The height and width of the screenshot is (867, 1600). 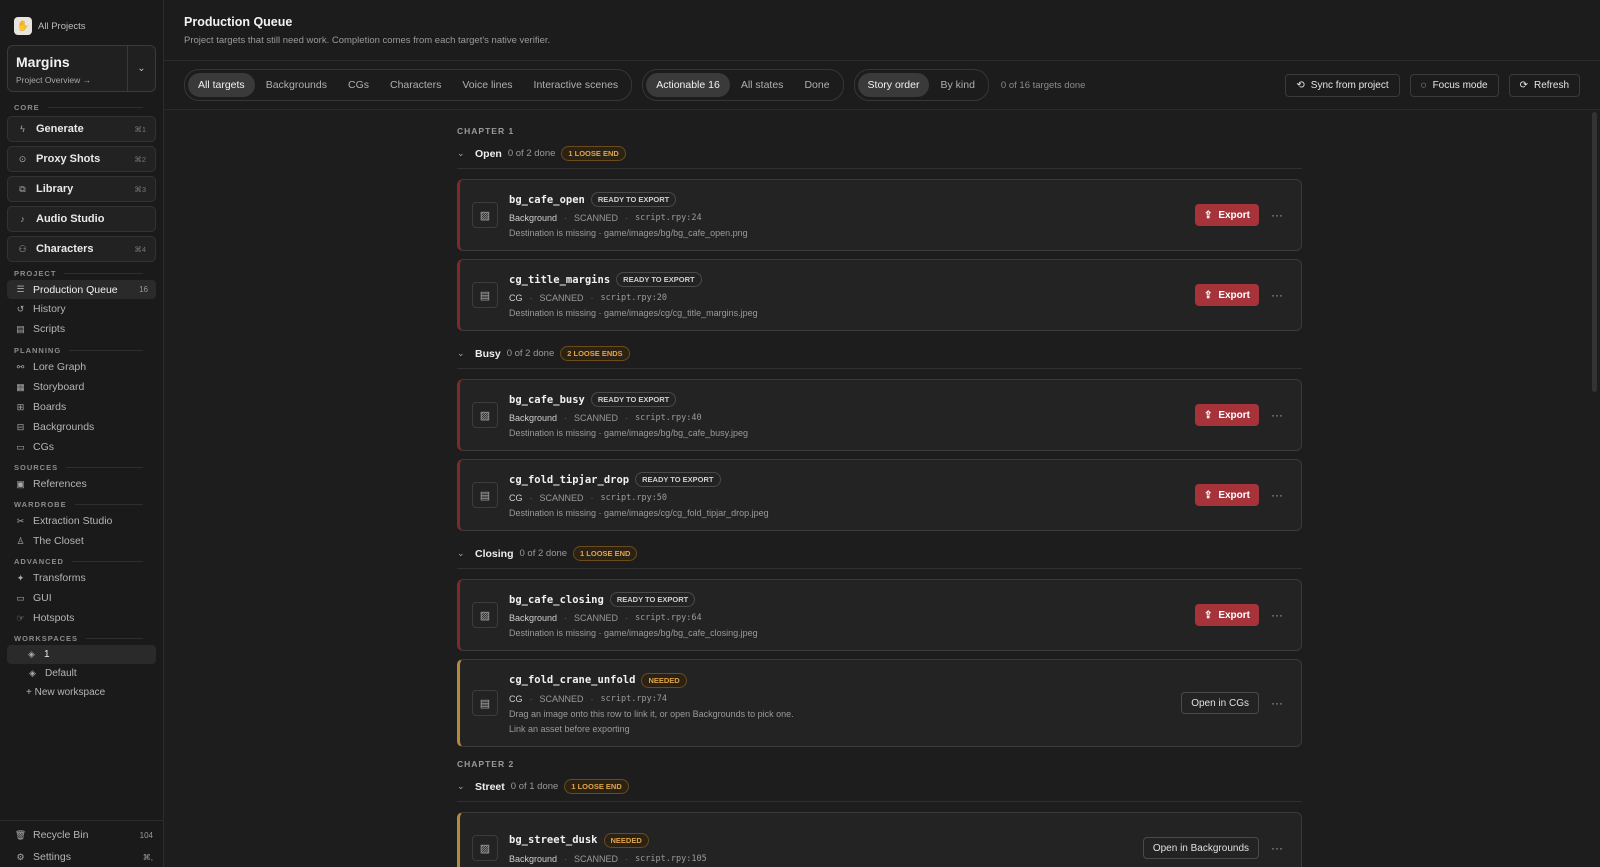 What do you see at coordinates (556, 599) in the screenshot?
I see `target-name: bg_cafe_closing` at bounding box center [556, 599].